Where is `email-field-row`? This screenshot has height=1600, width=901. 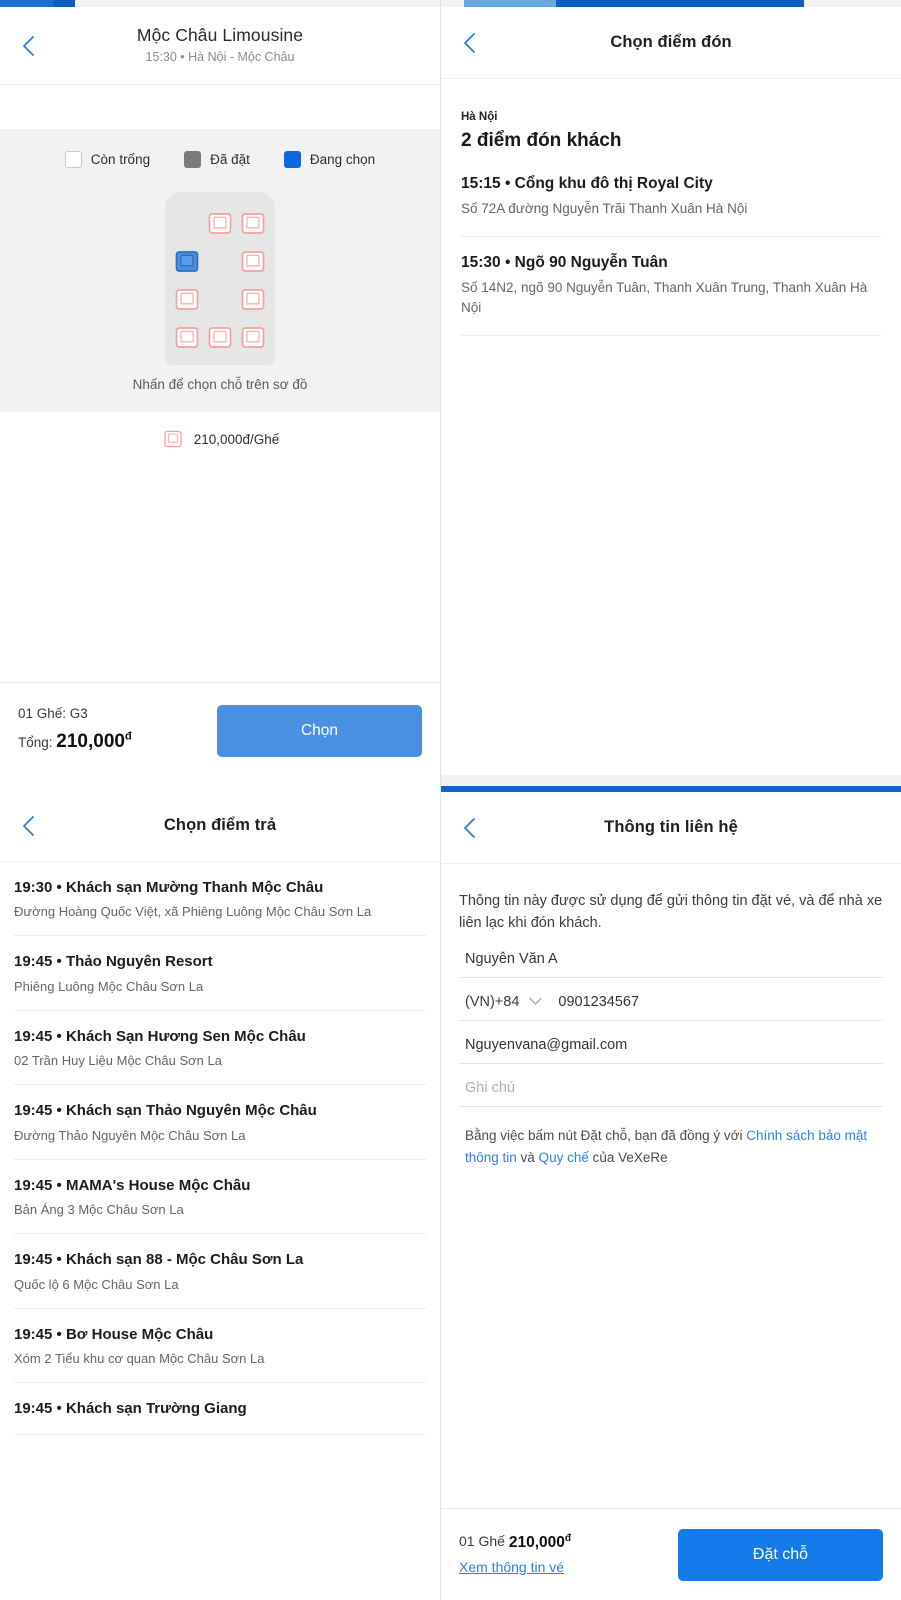
email-field-row is located at coordinates (671, 1042).